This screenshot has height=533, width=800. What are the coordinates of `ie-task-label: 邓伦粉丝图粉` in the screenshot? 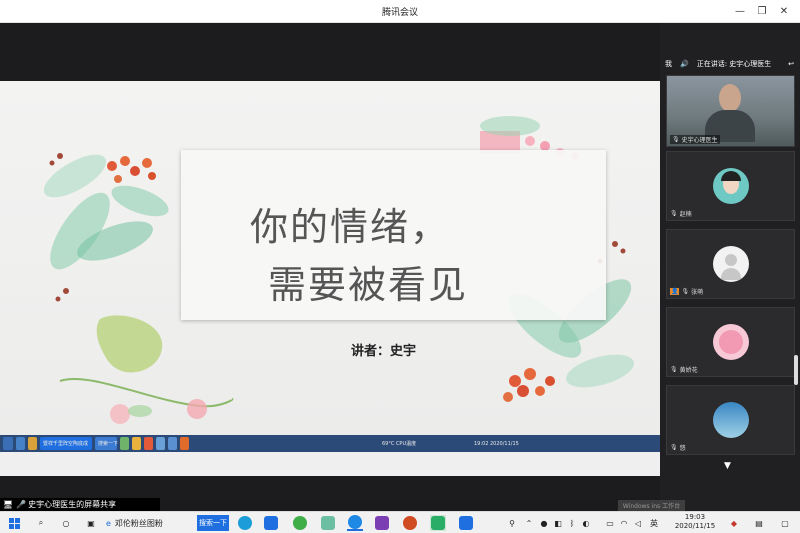 It's located at (138, 523).